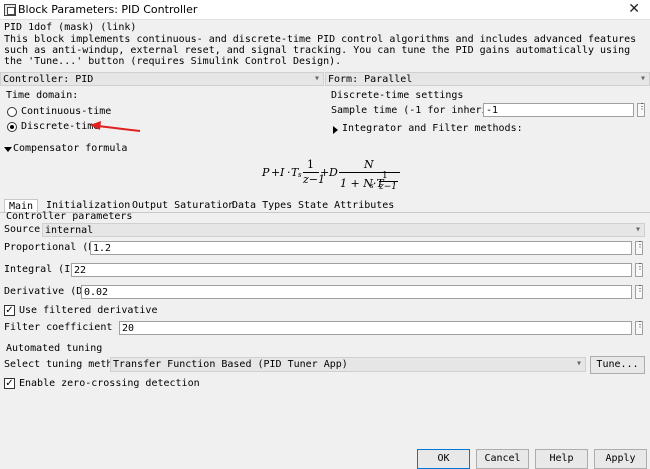 This screenshot has width=650, height=469. Describe the element at coordinates (492, 110) in the screenshot. I see `sample-time-value: -1` at that location.